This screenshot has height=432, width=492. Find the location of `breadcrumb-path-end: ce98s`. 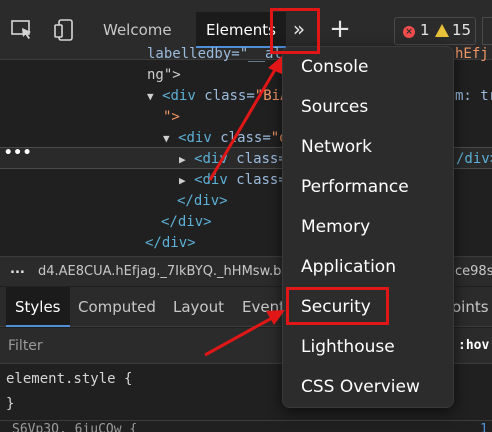

breadcrumb-path-end: ce98s is located at coordinates (473, 271).